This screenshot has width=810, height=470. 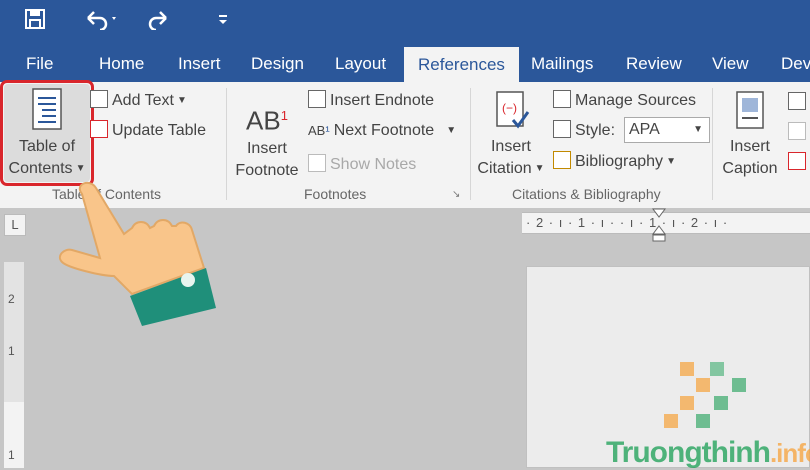 I want to click on add-text-button: Add Text ▼, so click(x=138, y=100).